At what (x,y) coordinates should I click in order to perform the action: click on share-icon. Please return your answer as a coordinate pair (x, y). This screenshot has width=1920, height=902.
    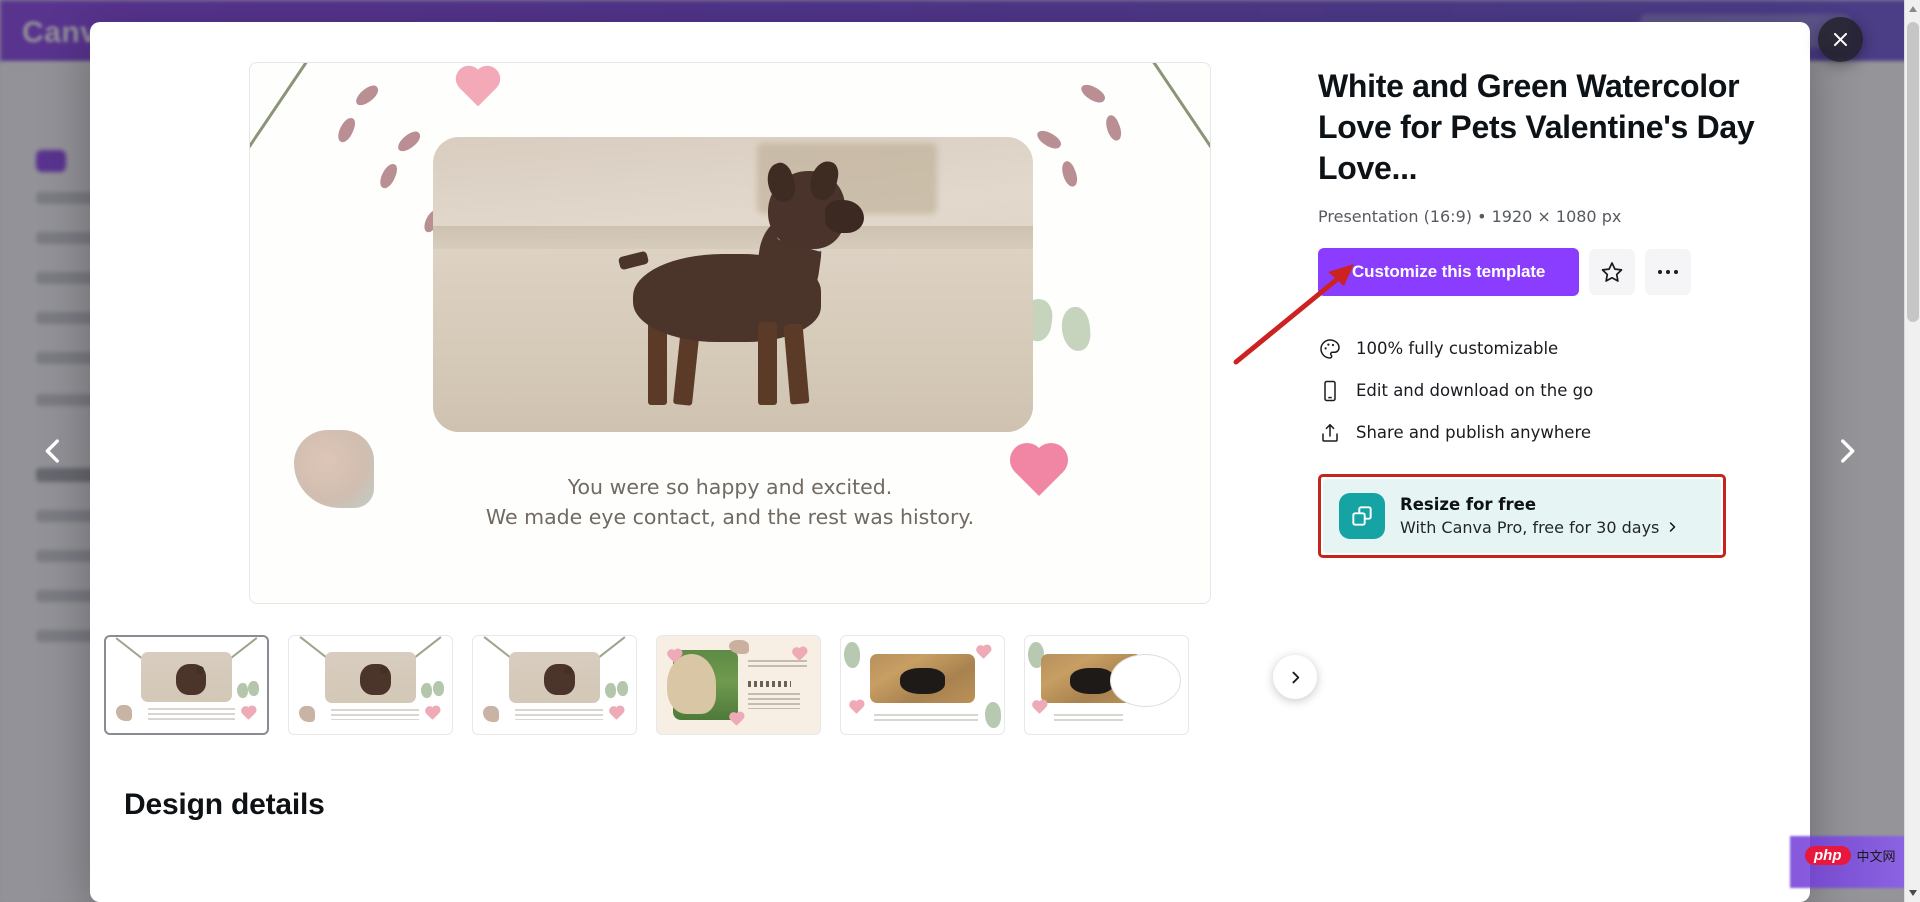
    Looking at the image, I should click on (1330, 433).